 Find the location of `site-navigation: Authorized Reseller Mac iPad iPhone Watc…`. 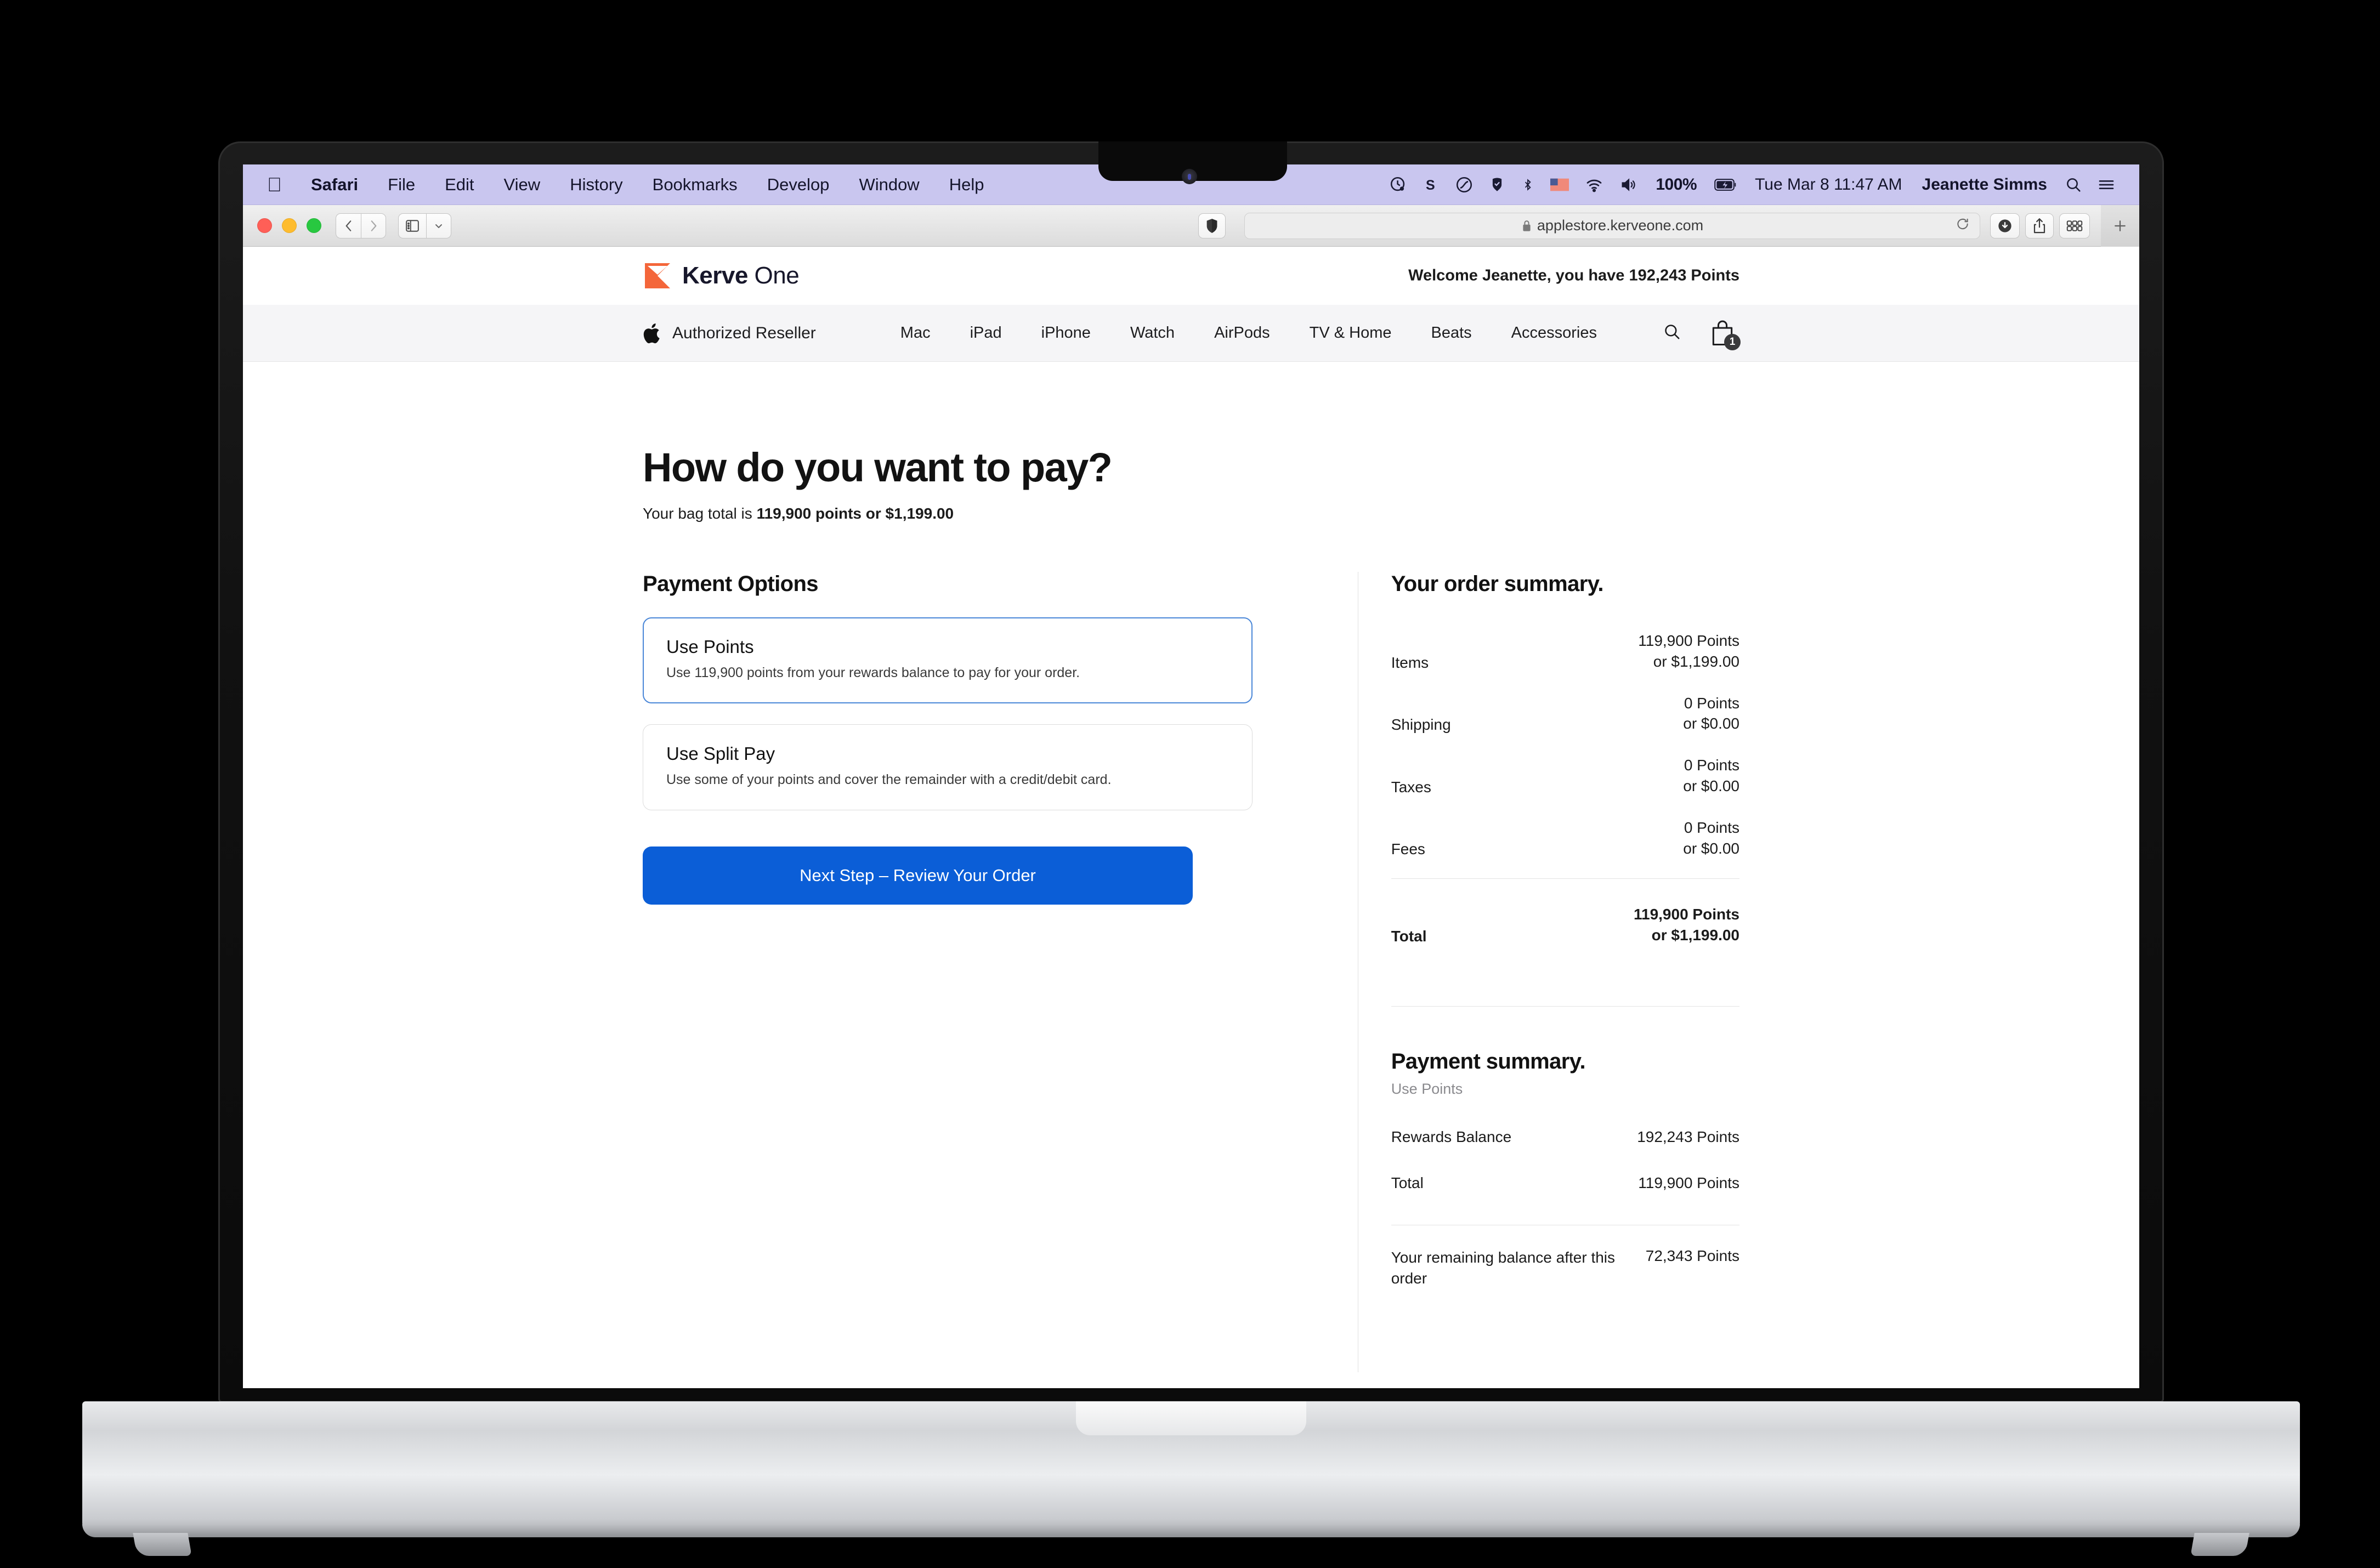

site-navigation: Authorized Reseller Mac iPad iPhone Watc… is located at coordinates (1191, 334).